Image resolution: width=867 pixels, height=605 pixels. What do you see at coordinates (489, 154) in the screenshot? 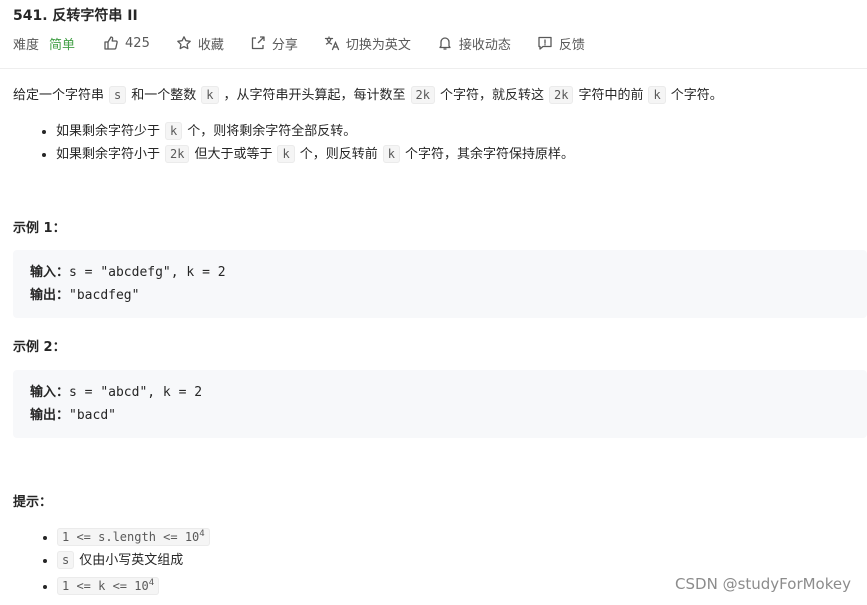
I see `rule-text: 个字符，其余字符保持原样。` at bounding box center [489, 154].